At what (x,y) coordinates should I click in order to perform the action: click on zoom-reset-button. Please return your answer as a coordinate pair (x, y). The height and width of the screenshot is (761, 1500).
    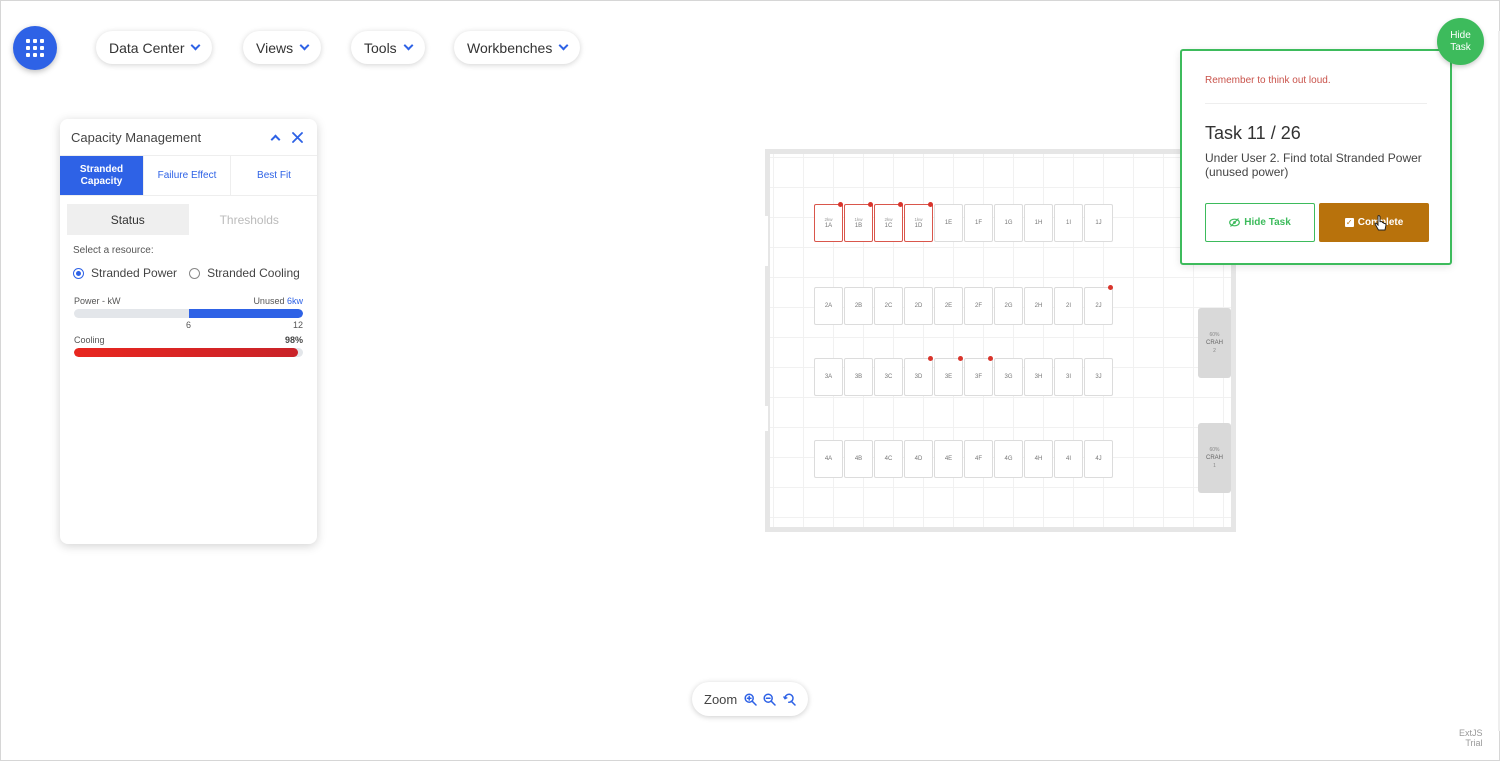
    Looking at the image, I should click on (789, 699).